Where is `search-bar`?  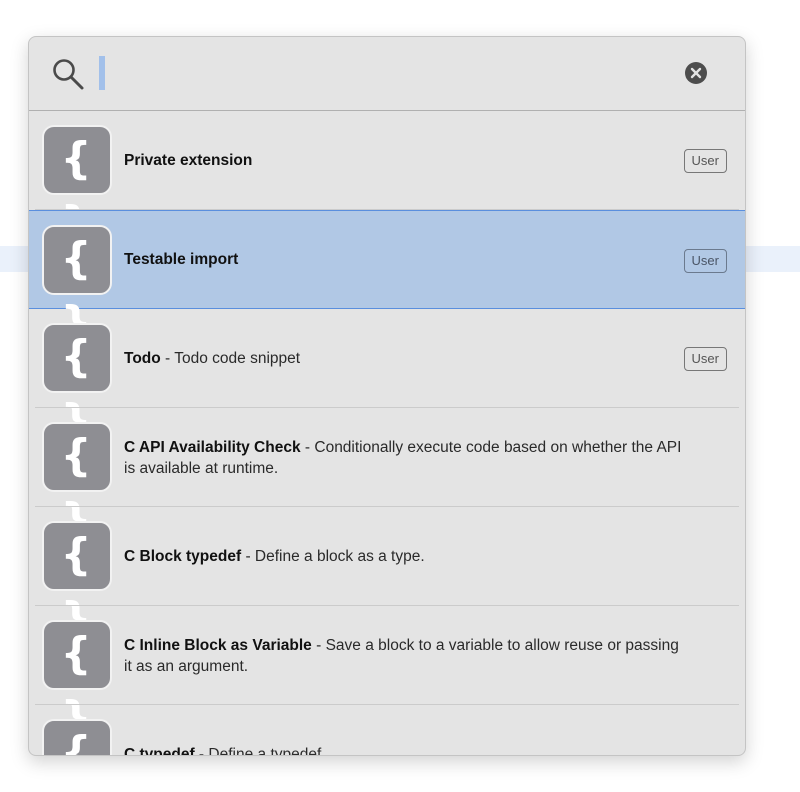 search-bar is located at coordinates (387, 74).